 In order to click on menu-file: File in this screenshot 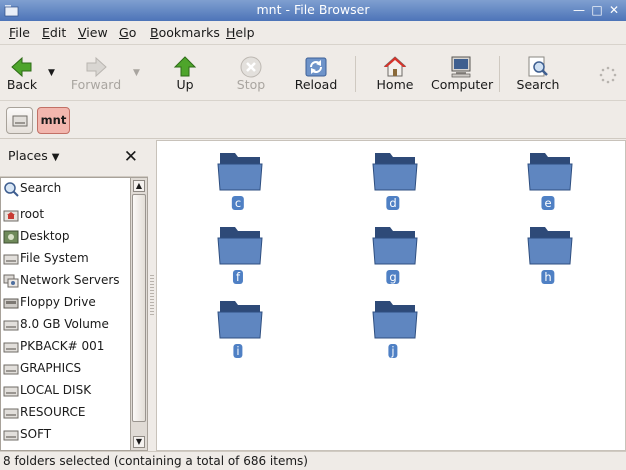, I will do `click(19, 32)`.